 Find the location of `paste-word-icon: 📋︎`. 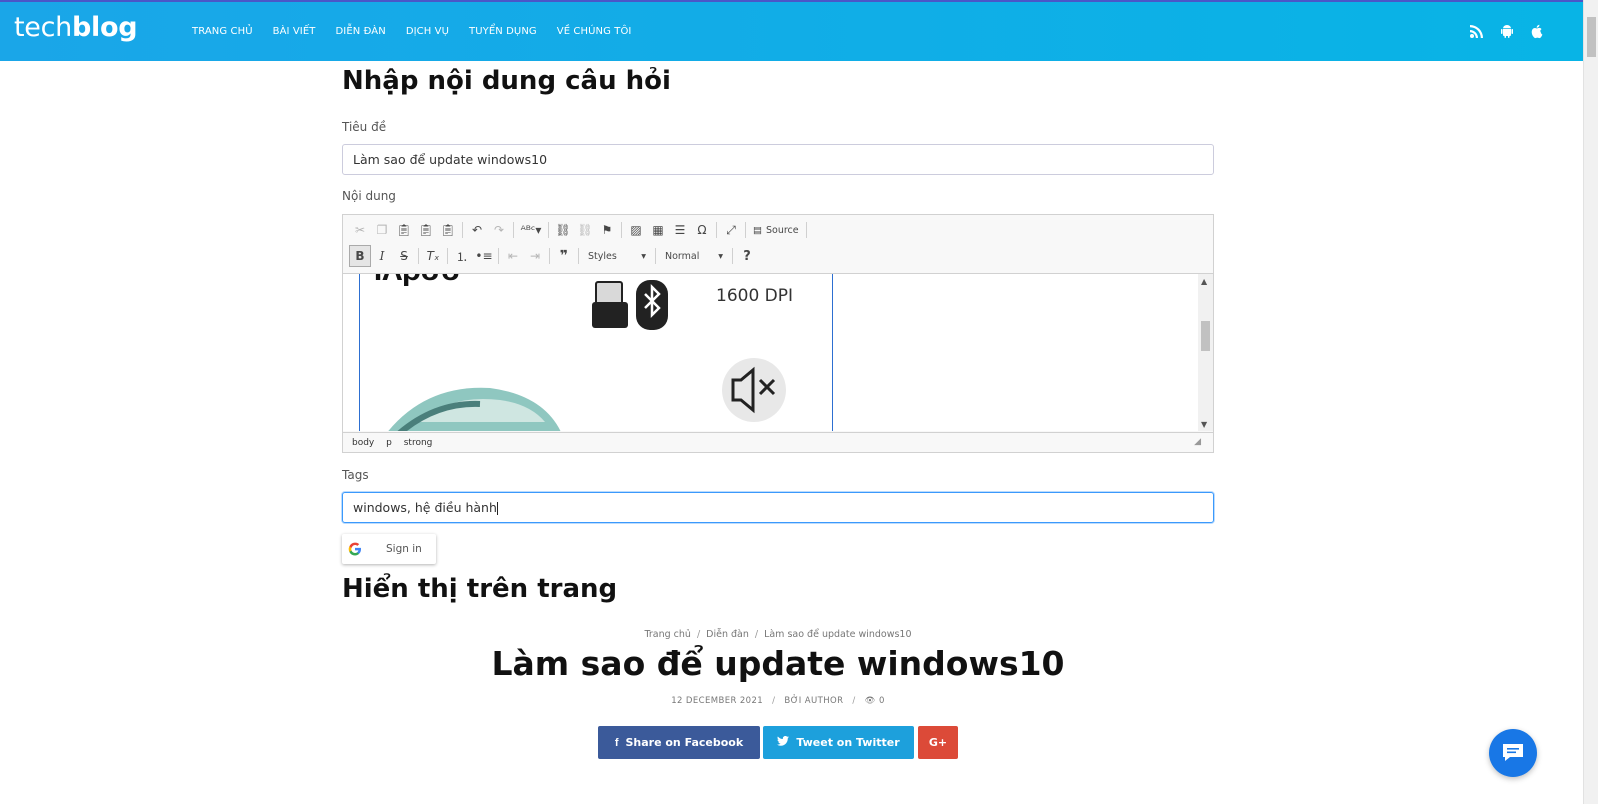

paste-word-icon: 📋︎ is located at coordinates (448, 230).